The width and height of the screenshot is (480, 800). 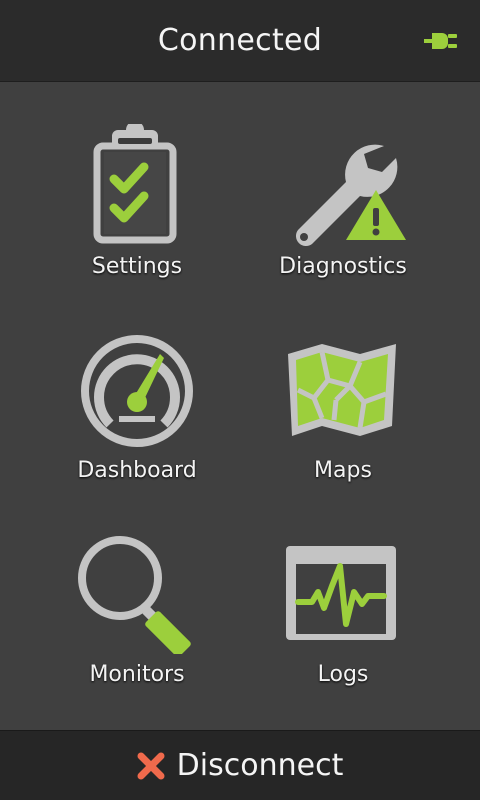 I want to click on header-bar: Connected, so click(x=240, y=41).